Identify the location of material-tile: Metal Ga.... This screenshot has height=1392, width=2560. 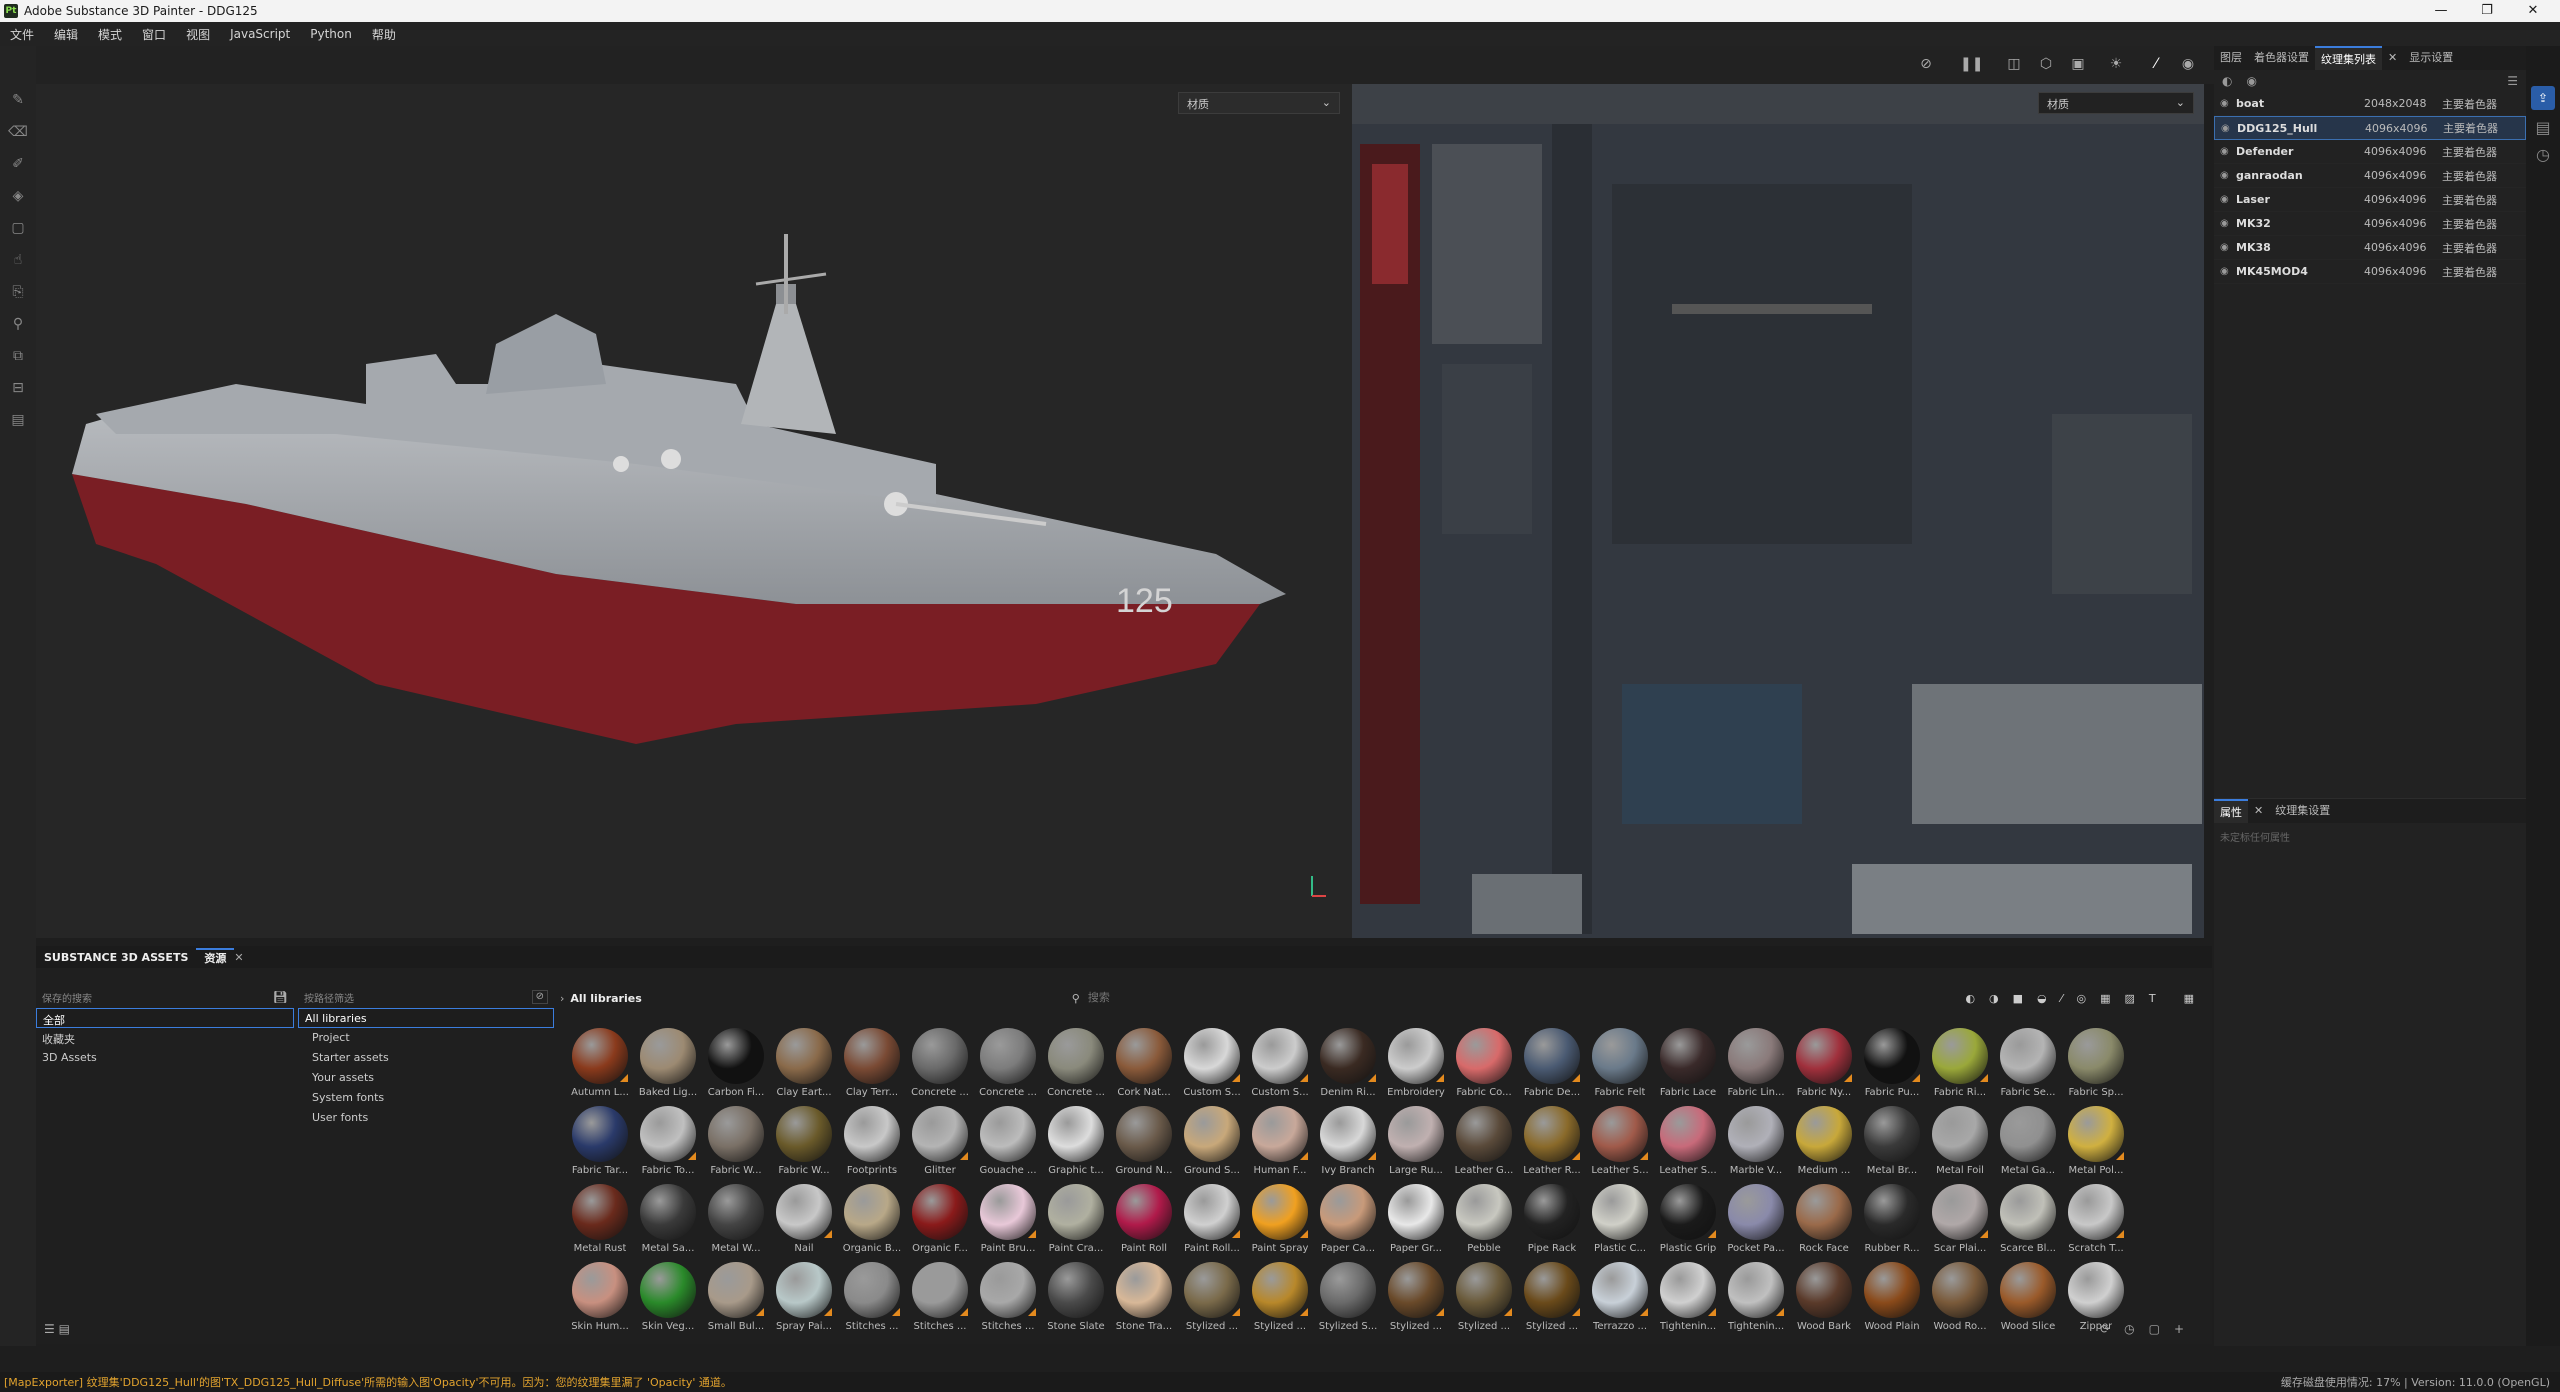
(2028, 1145).